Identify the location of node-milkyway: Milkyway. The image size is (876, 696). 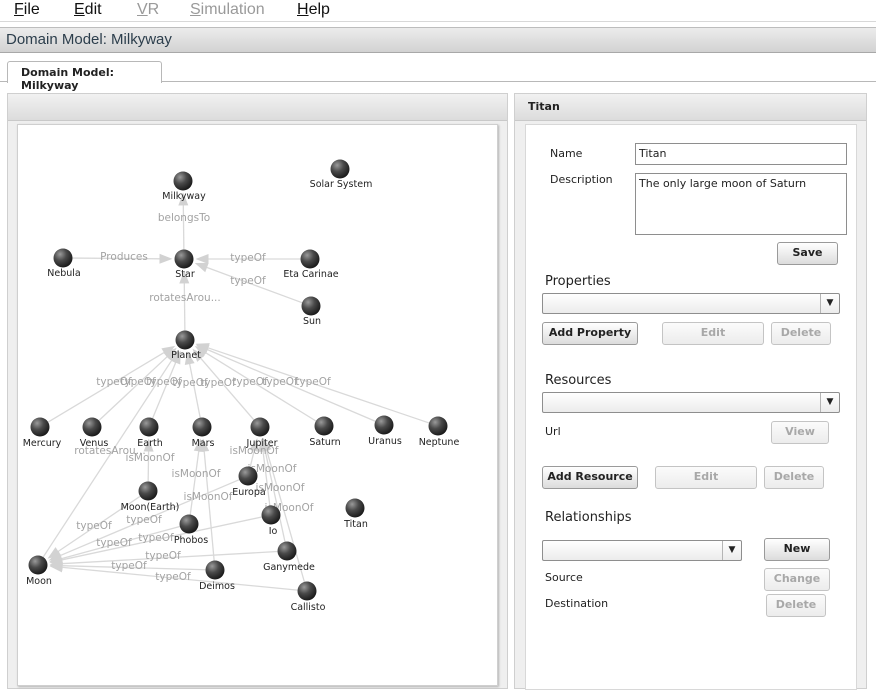
(184, 187).